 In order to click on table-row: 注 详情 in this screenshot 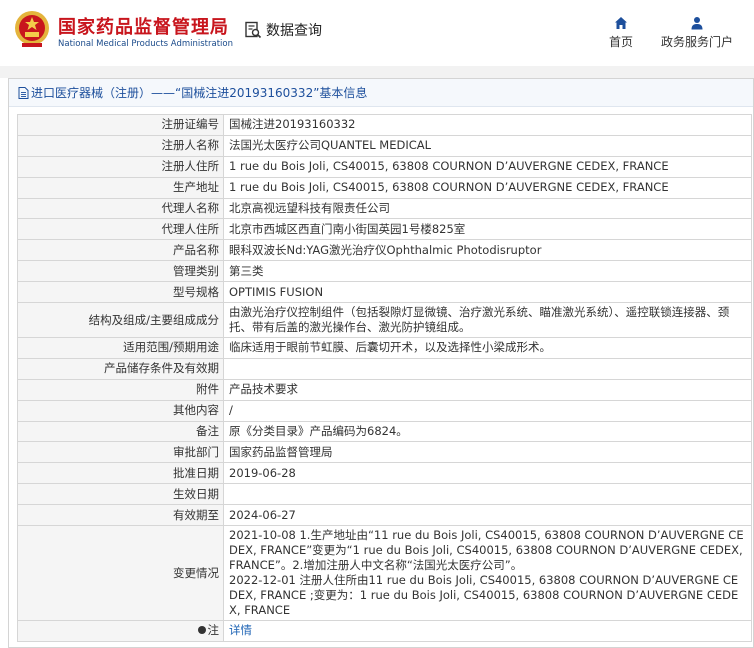, I will do `click(384, 631)`.